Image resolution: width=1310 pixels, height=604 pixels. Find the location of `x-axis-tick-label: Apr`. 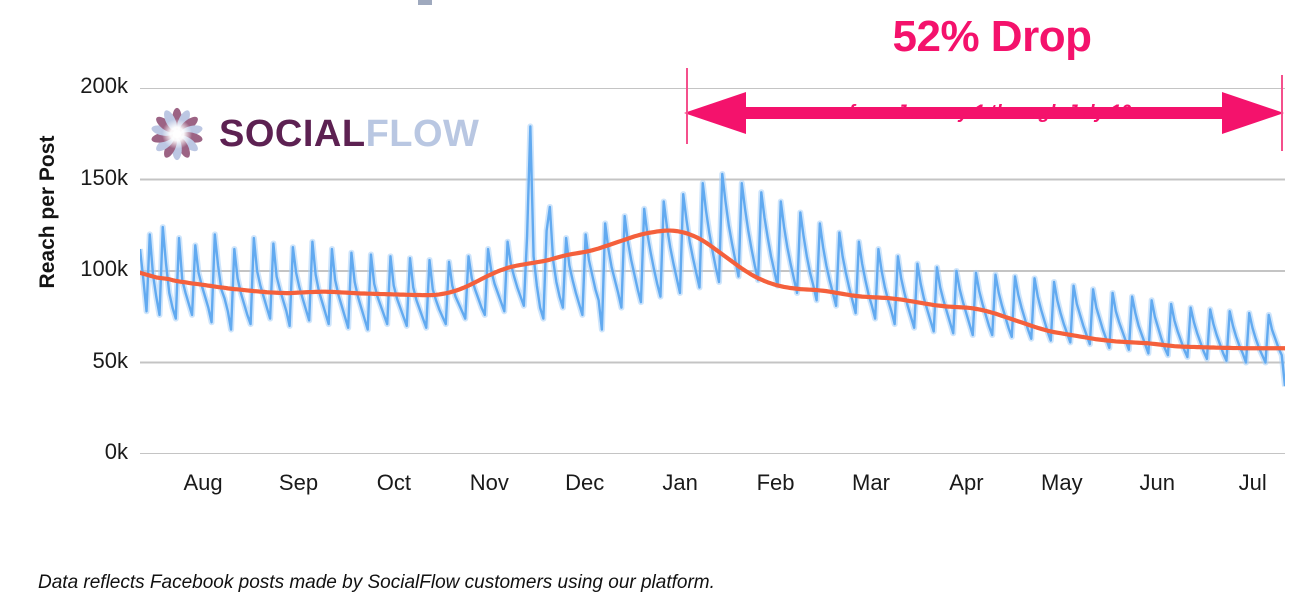

x-axis-tick-label: Apr is located at coordinates (966, 482).